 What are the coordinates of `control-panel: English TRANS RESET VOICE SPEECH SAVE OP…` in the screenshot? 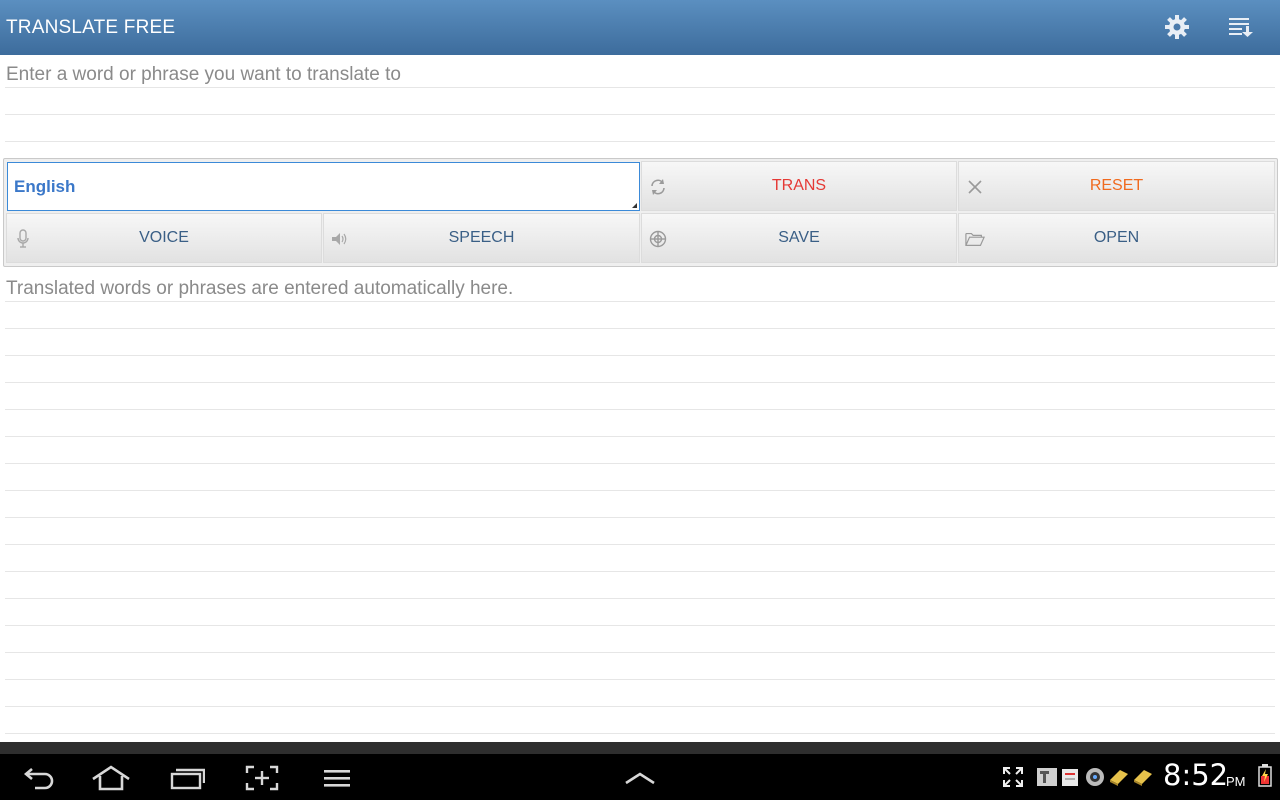 It's located at (640, 212).